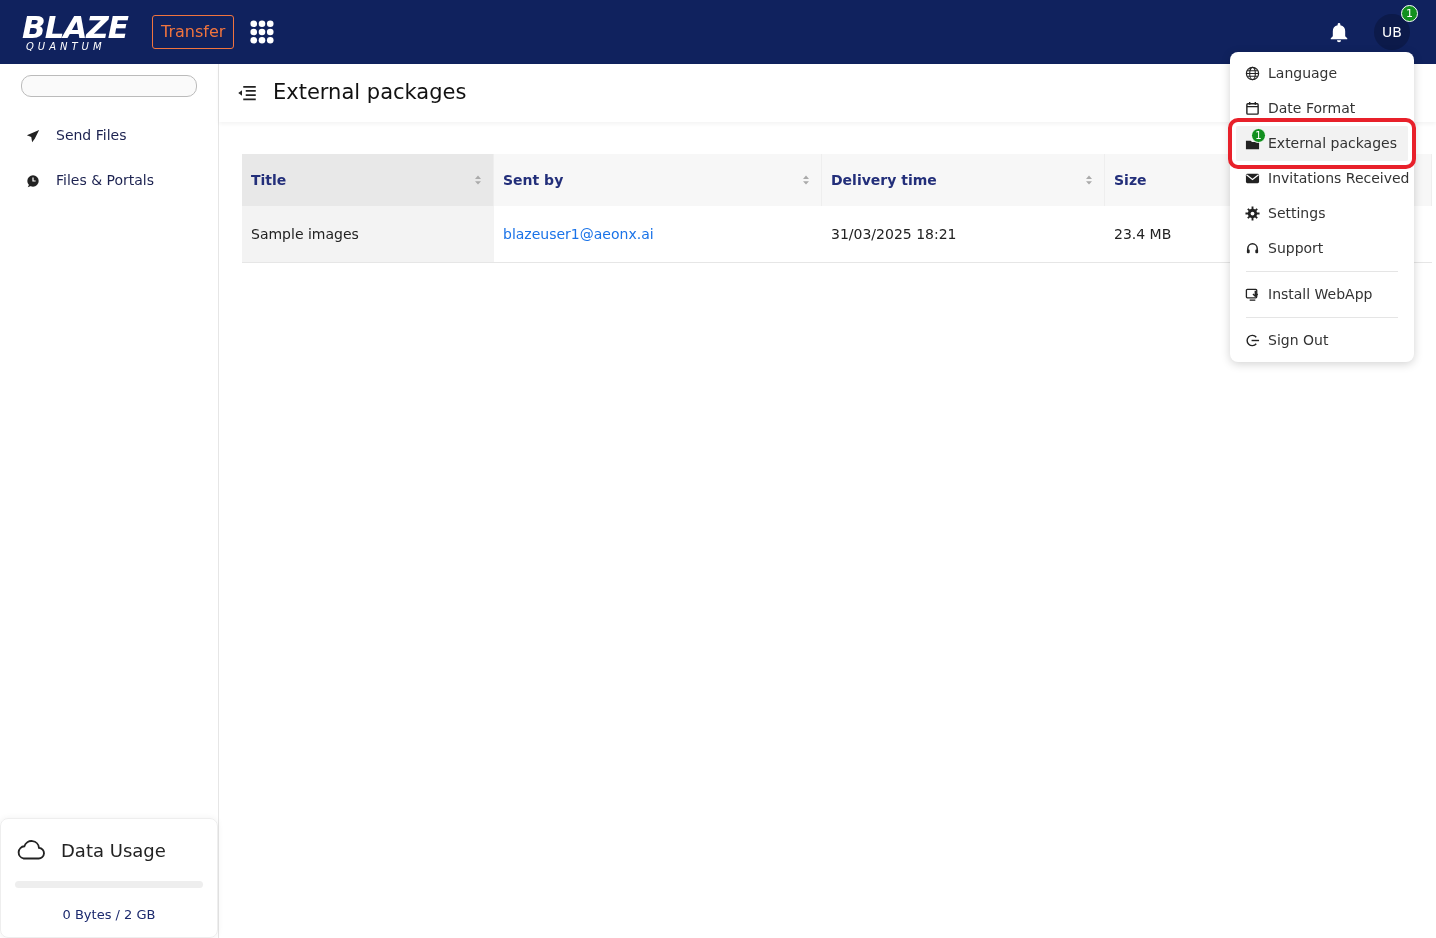  What do you see at coordinates (1143, 234) in the screenshot?
I see `table-cell-text: 23.4 MB` at bounding box center [1143, 234].